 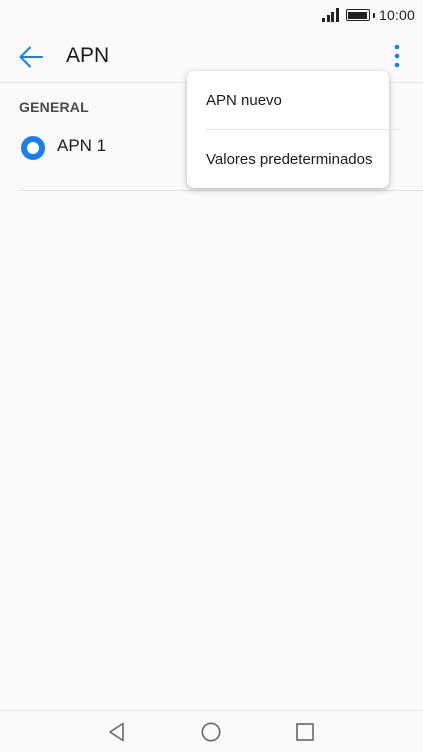 What do you see at coordinates (373, 15) in the screenshot?
I see `battery-tip` at bounding box center [373, 15].